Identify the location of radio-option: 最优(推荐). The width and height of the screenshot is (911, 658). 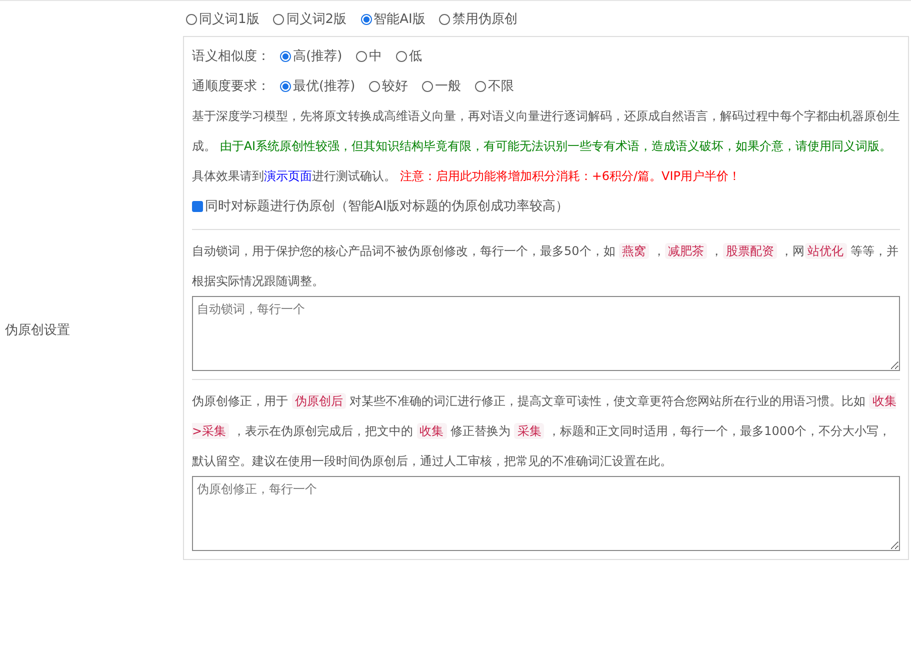
(318, 86).